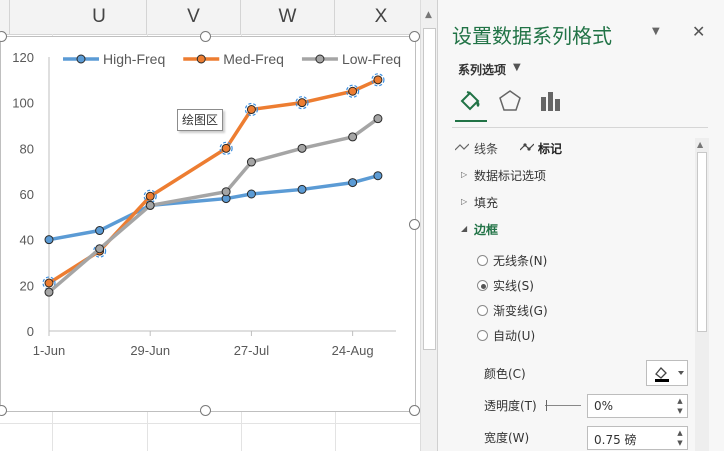 The width and height of the screenshot is (724, 451). What do you see at coordinates (482, 69) in the screenshot?
I see `series-options-dropdown: 系列选项` at bounding box center [482, 69].